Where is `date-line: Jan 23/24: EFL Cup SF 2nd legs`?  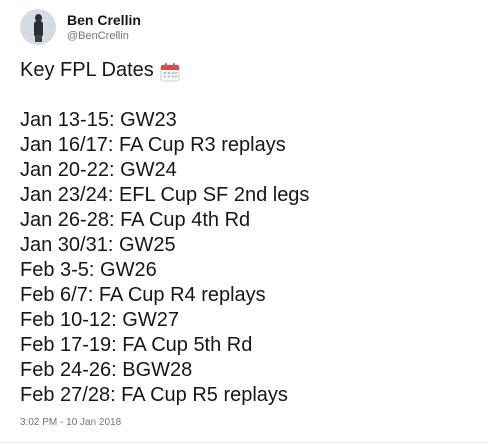
date-line: Jan 23/24: EFL Cup SF 2nd legs is located at coordinates (165, 195).